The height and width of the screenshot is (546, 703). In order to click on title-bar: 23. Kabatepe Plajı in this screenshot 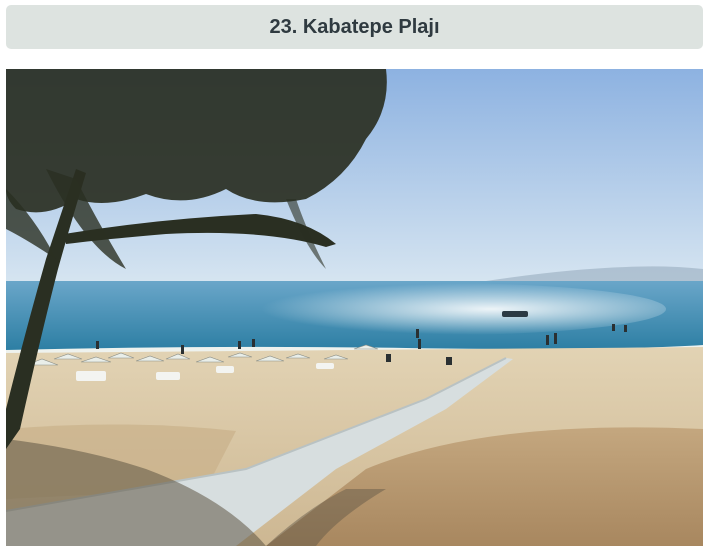, I will do `click(354, 27)`.